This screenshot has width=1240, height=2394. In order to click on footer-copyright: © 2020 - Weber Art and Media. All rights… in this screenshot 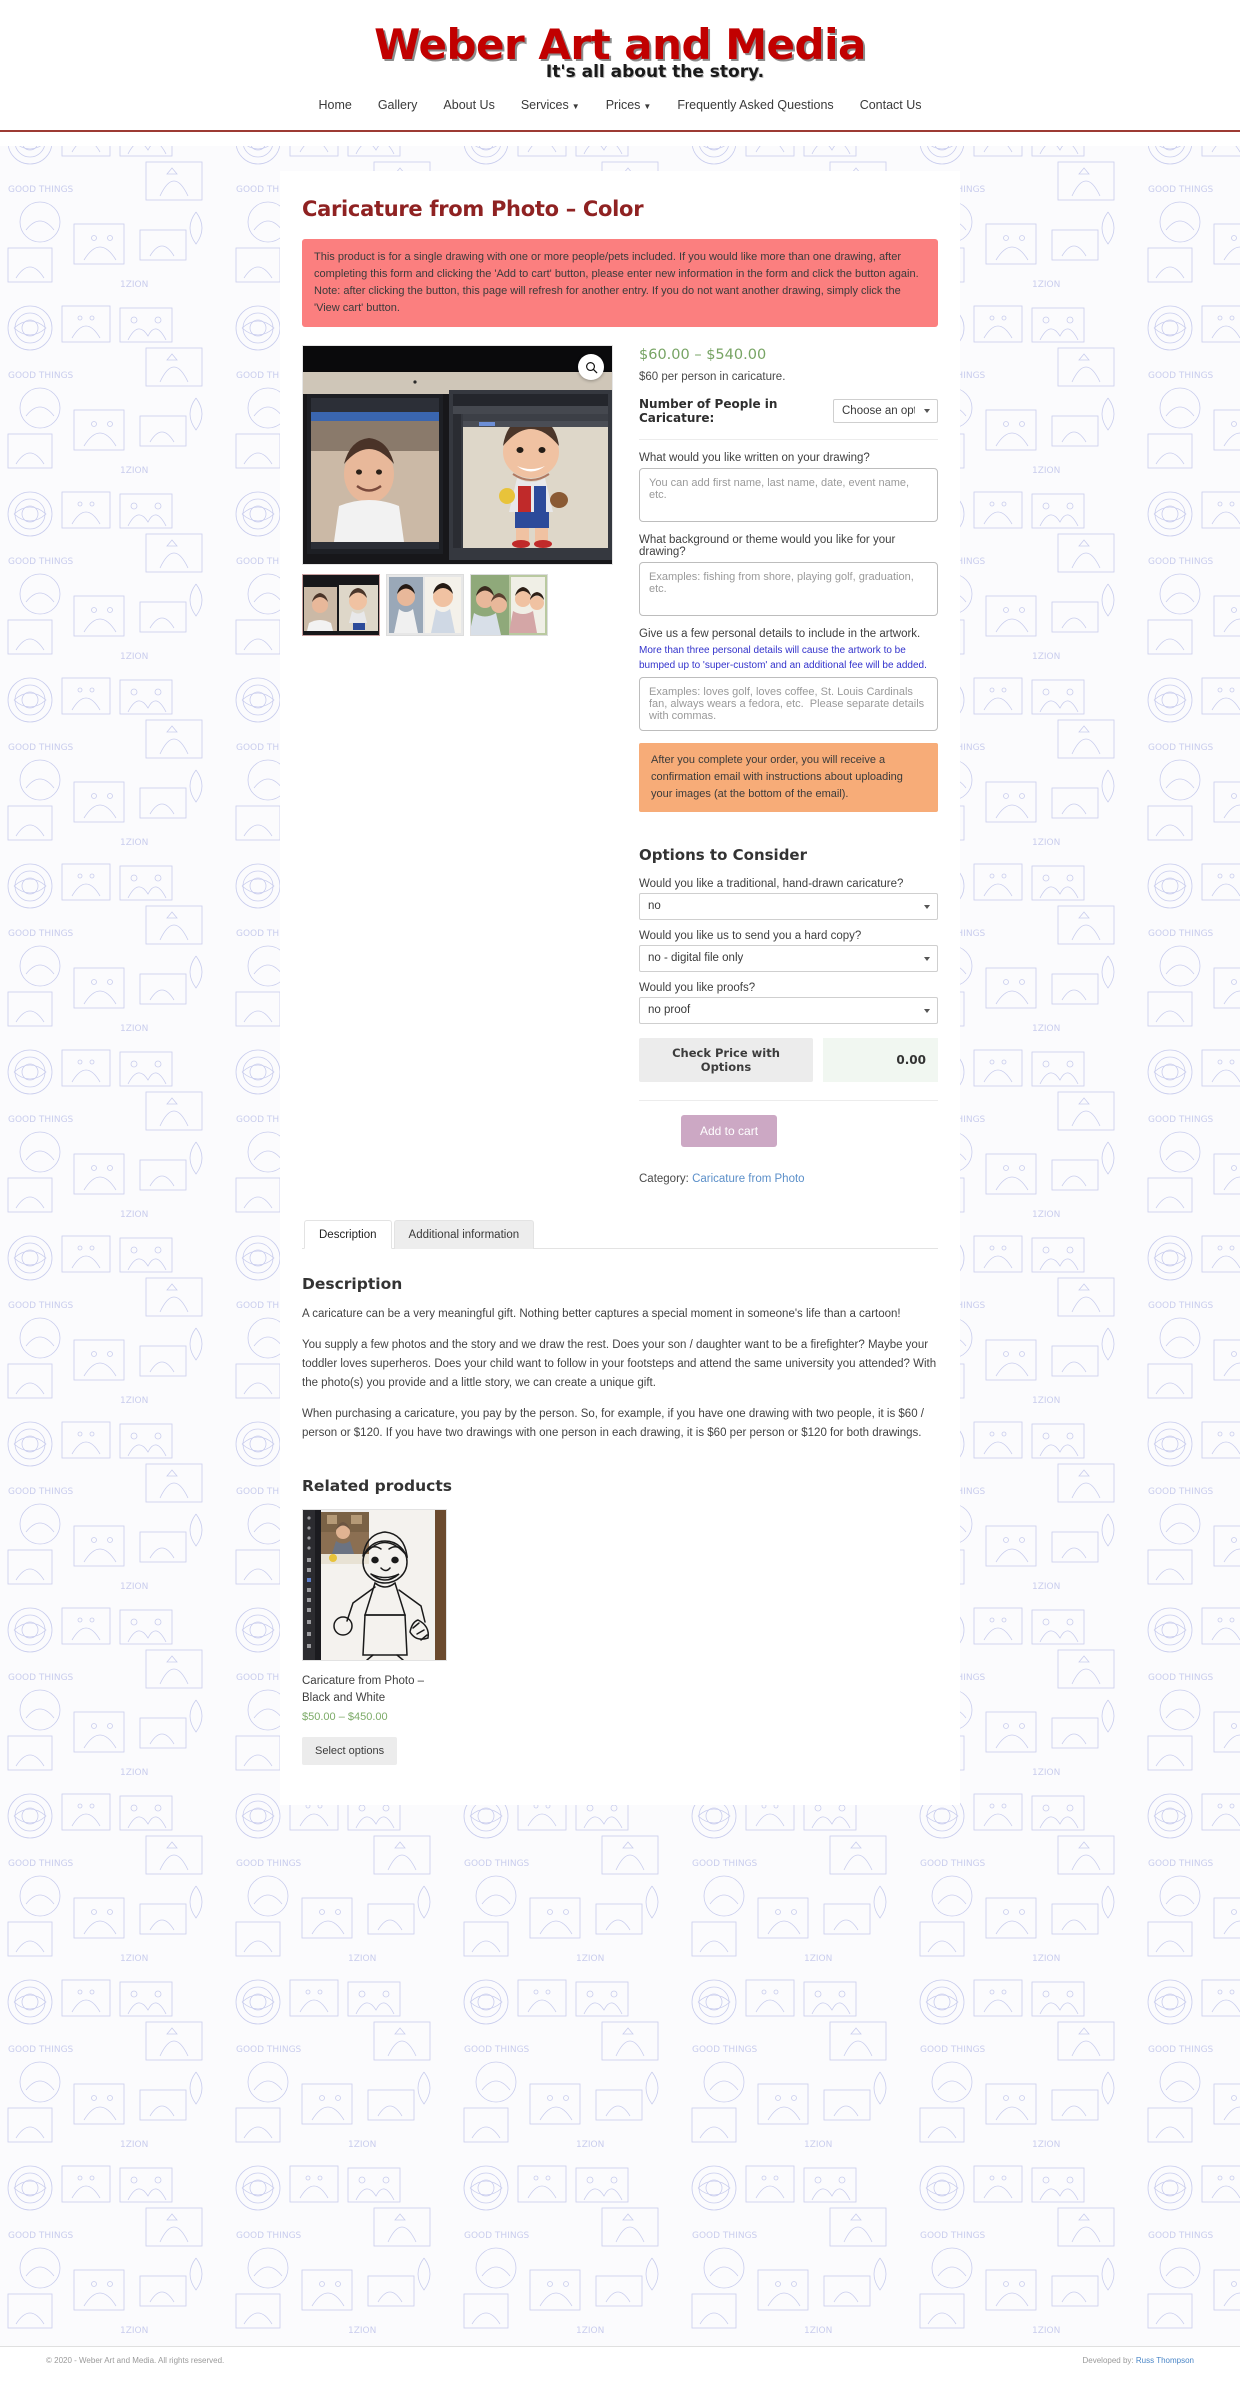, I will do `click(135, 2360)`.